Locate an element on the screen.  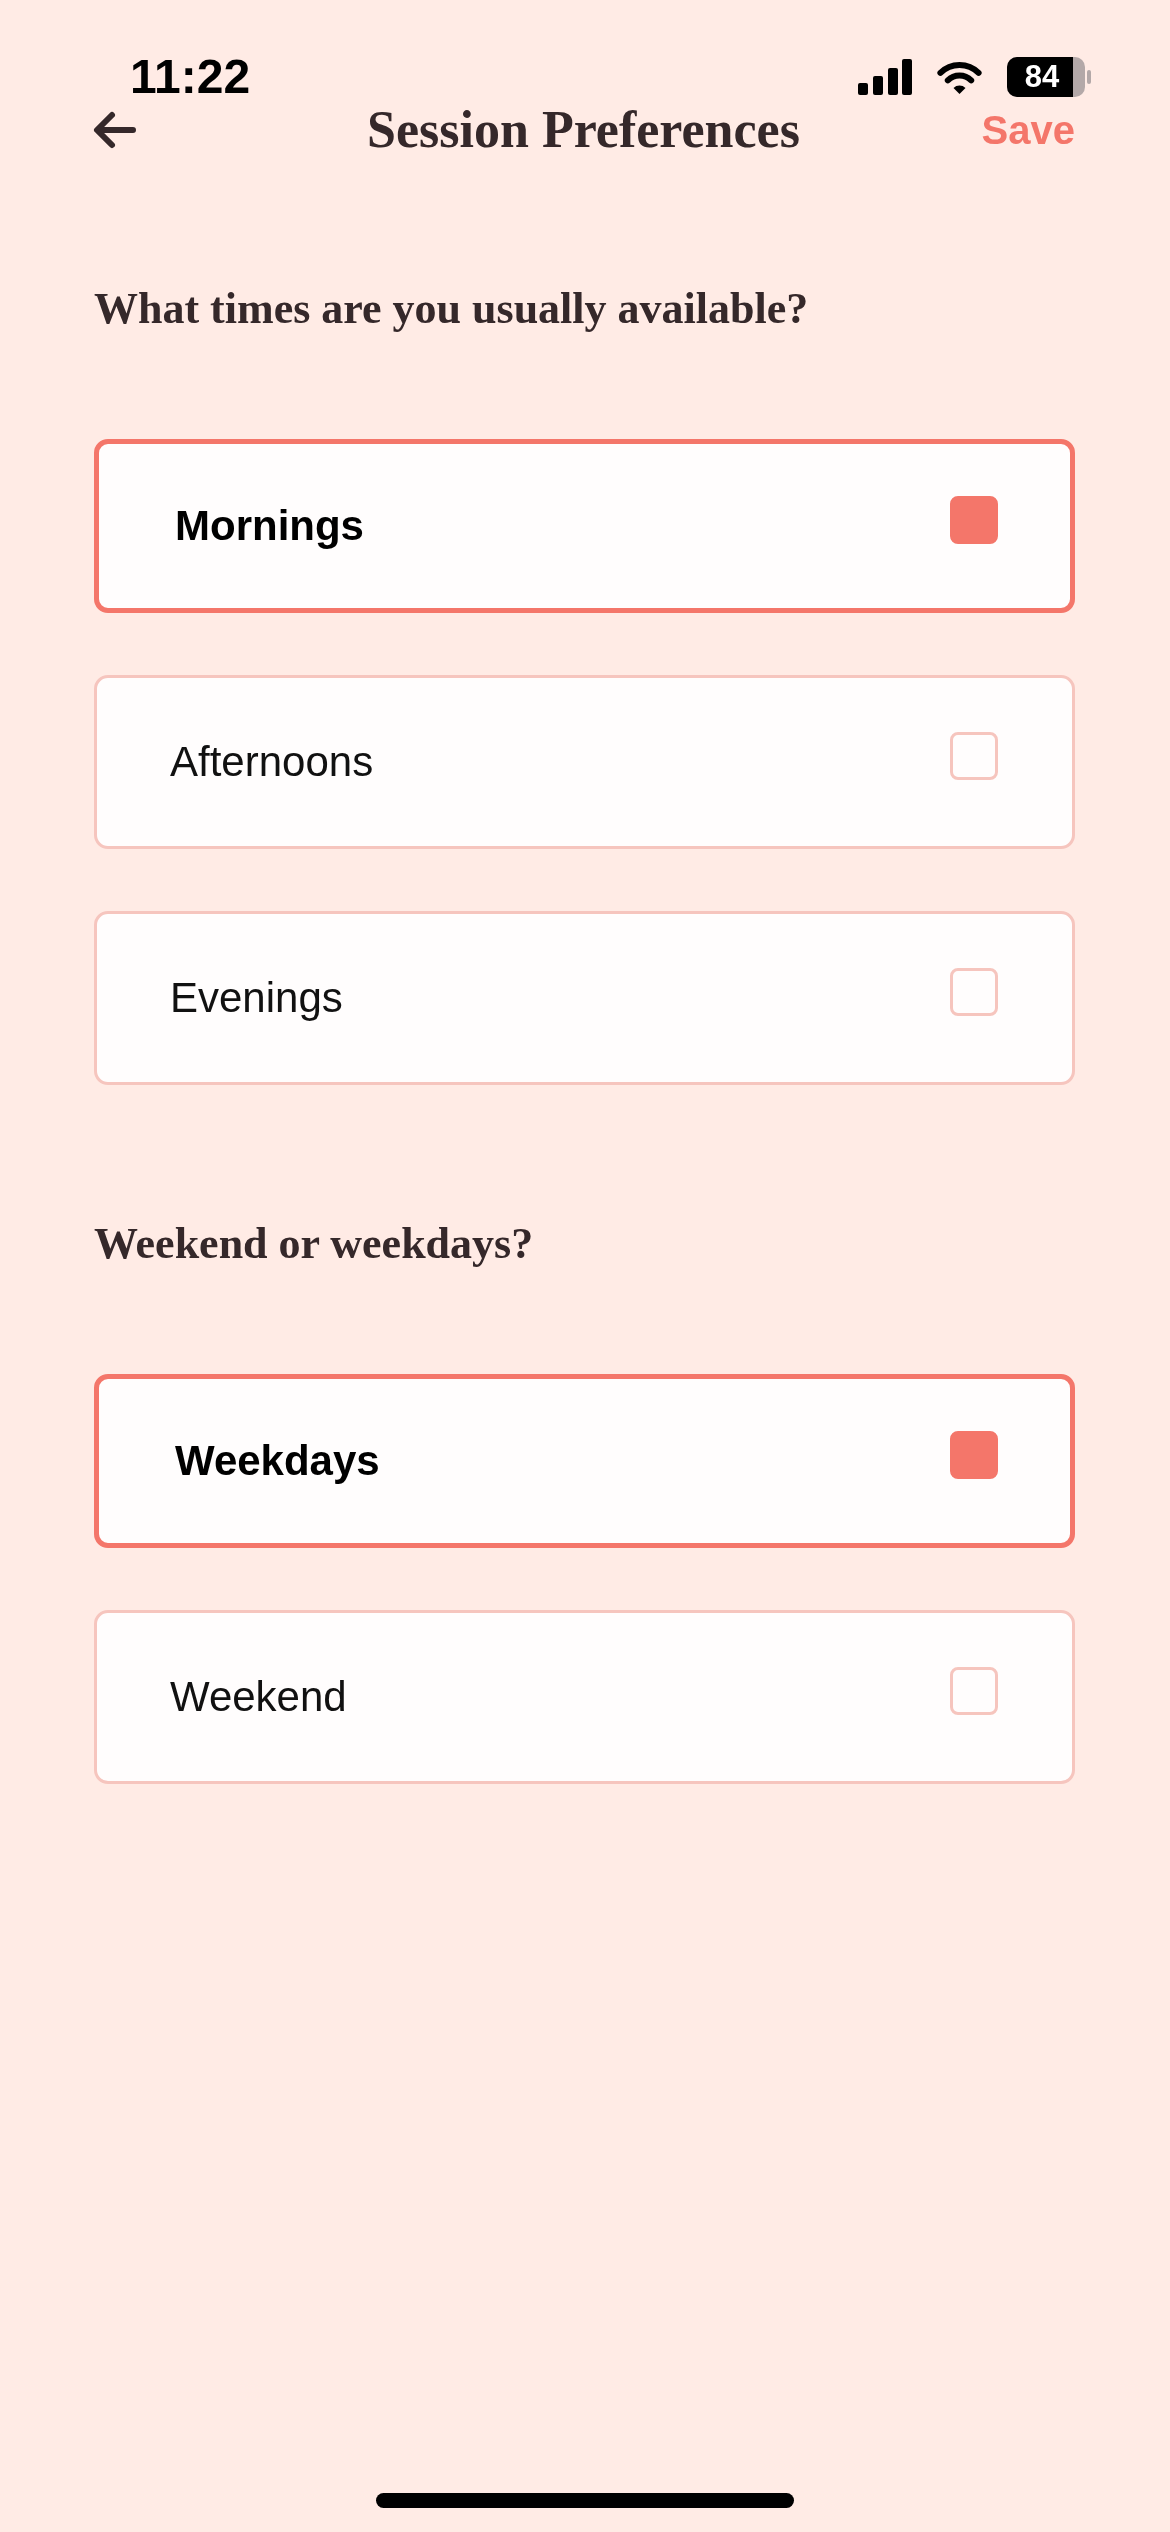
left-arrow-icon is located at coordinates (114, 130).